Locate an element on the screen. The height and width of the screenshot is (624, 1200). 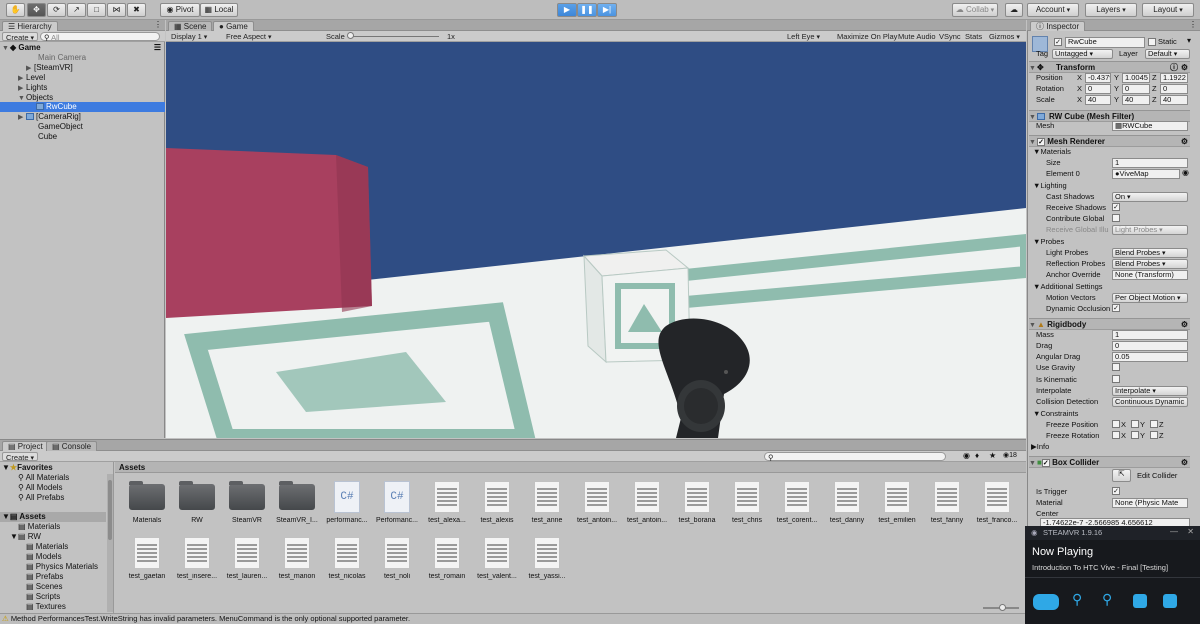
asset-item: test_noli is located at coordinates (397, 562).